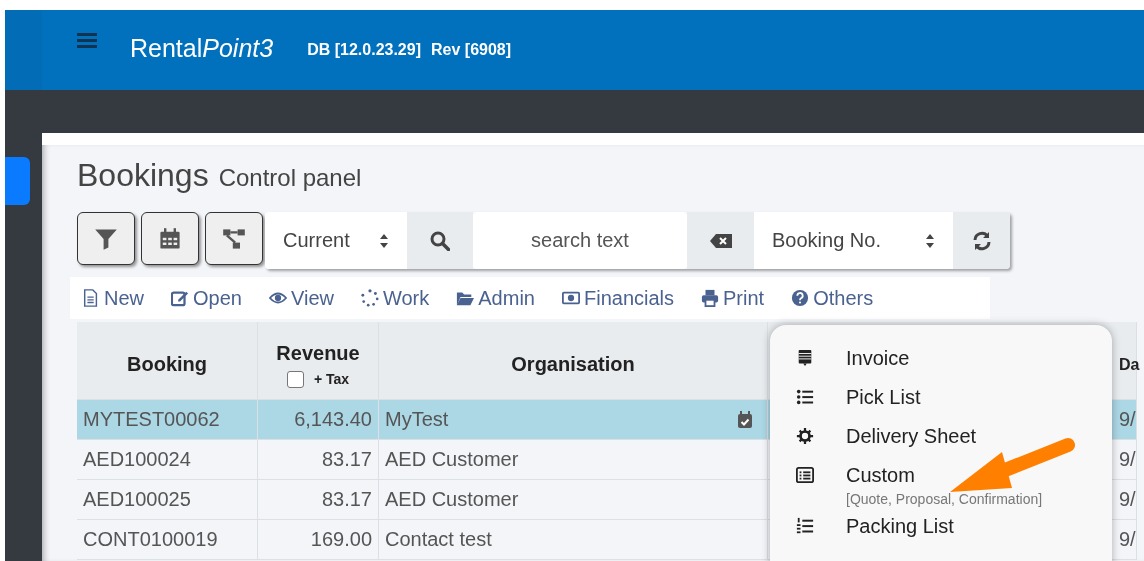 The height and width of the screenshot is (561, 1144). I want to click on search-icon, so click(440, 240).